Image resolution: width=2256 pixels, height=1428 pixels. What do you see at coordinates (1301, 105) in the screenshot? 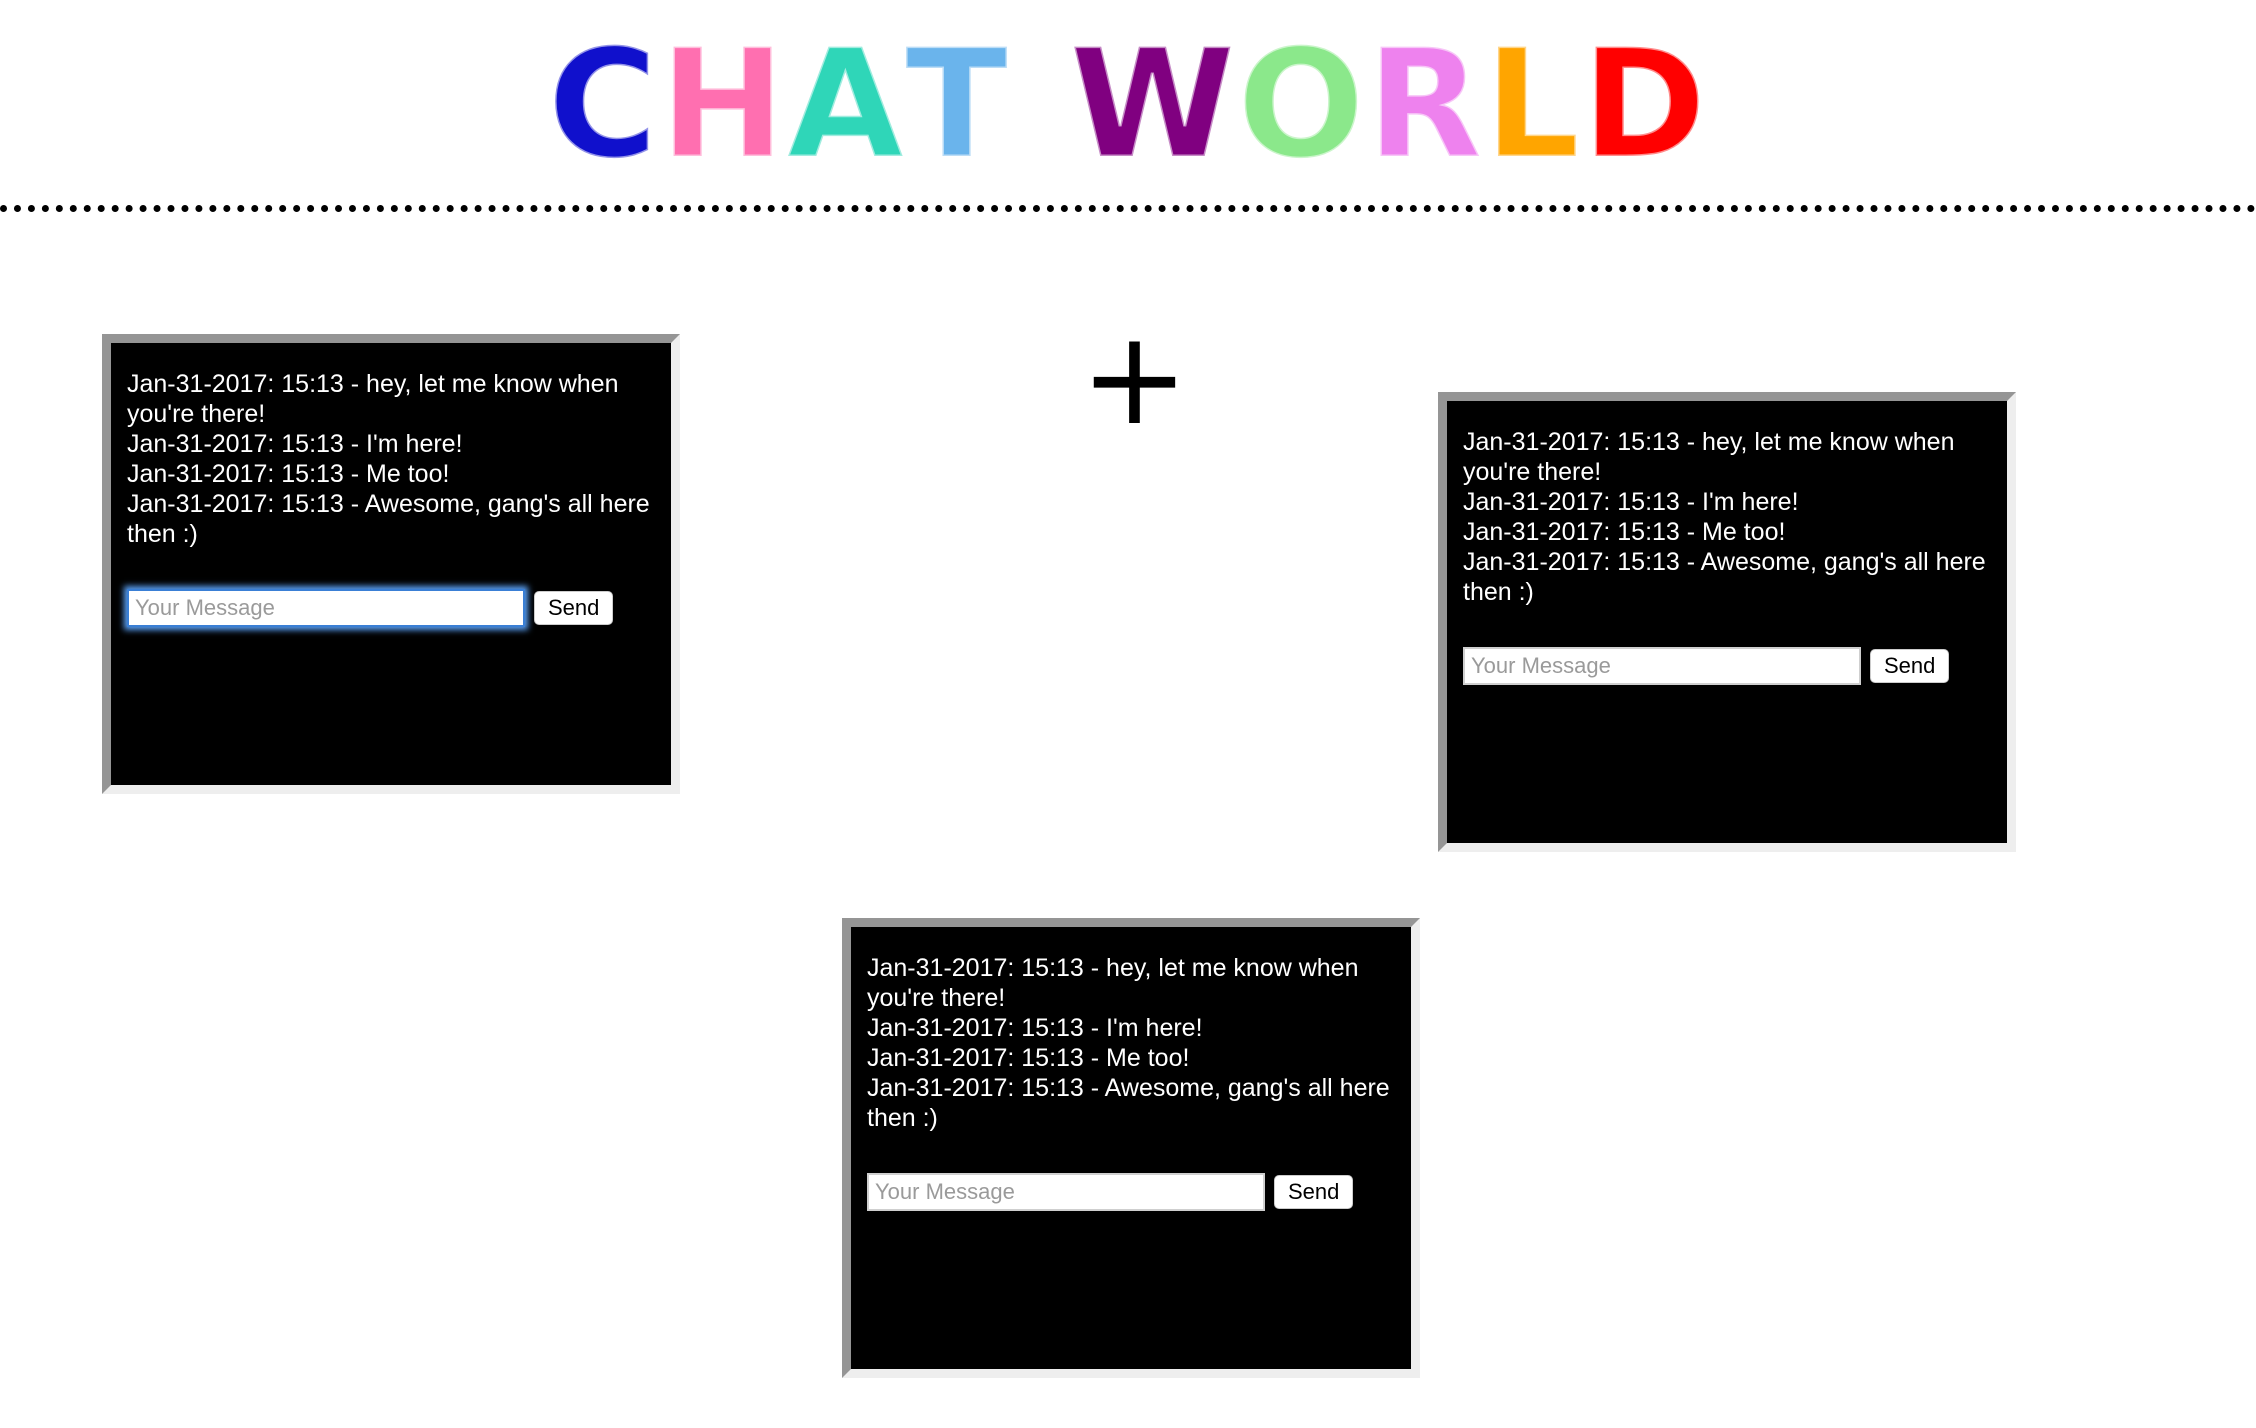
I see `title-letter: O` at bounding box center [1301, 105].